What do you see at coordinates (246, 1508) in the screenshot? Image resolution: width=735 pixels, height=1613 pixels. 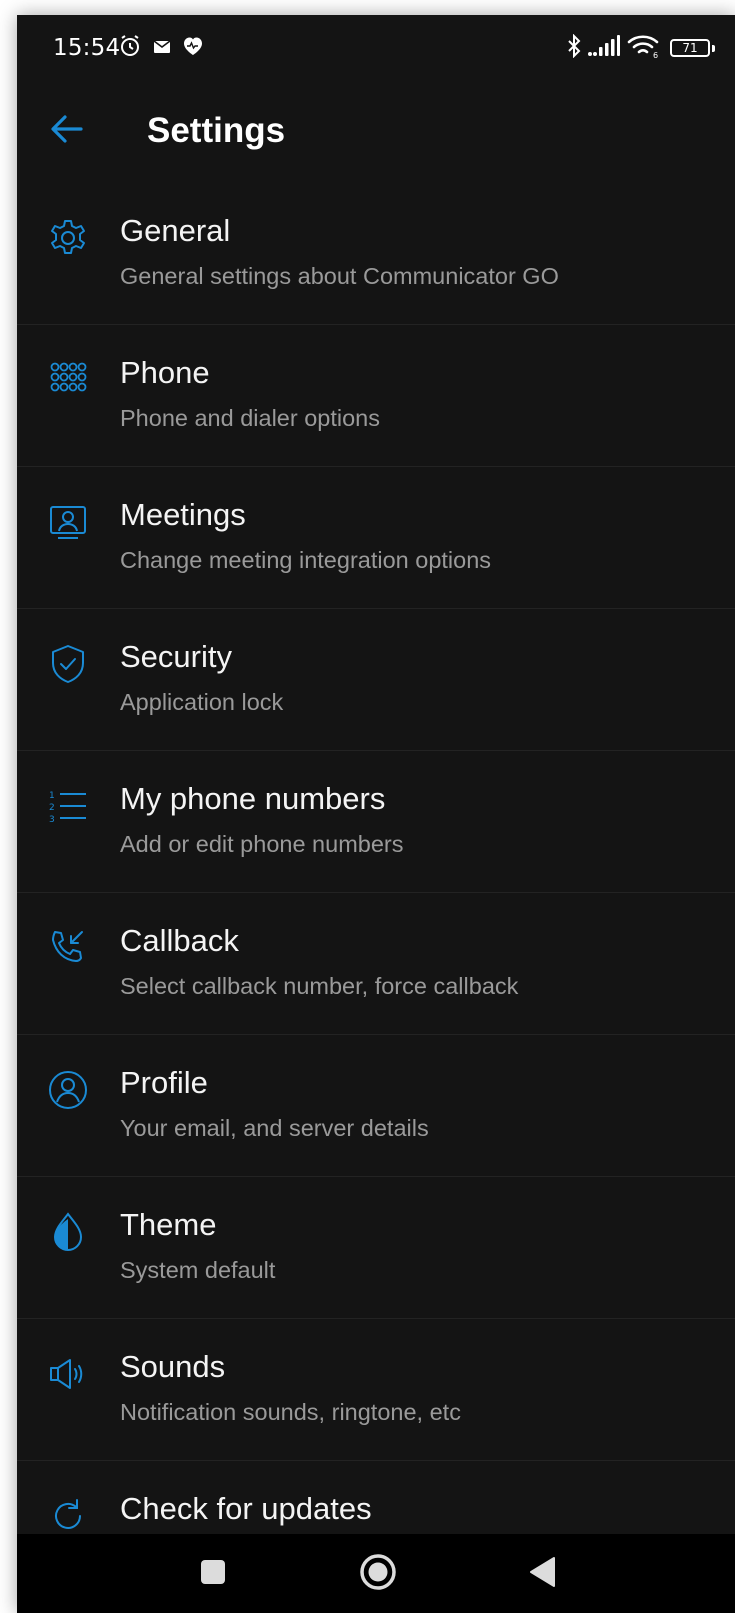 I see `item-title: Check for updates` at bounding box center [246, 1508].